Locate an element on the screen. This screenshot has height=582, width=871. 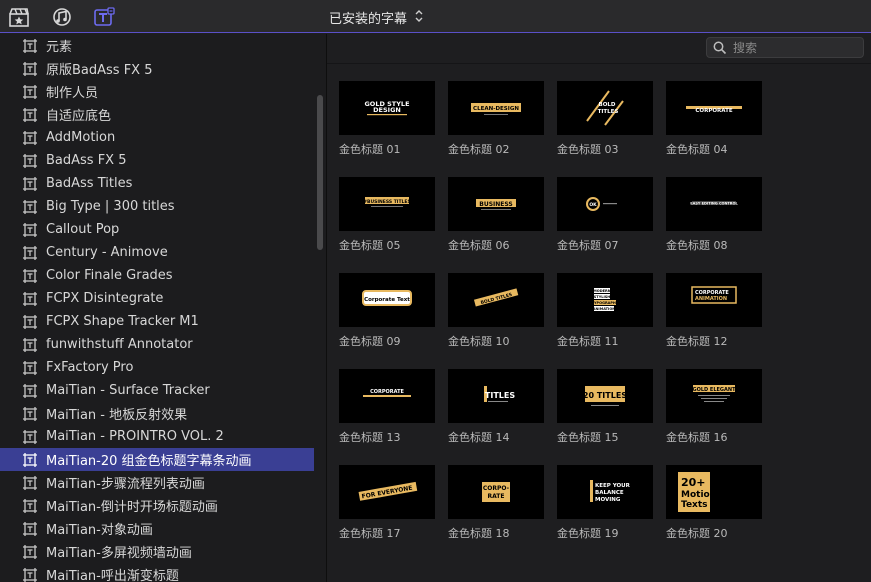
title-label: 金色标题 19 is located at coordinates (588, 533).